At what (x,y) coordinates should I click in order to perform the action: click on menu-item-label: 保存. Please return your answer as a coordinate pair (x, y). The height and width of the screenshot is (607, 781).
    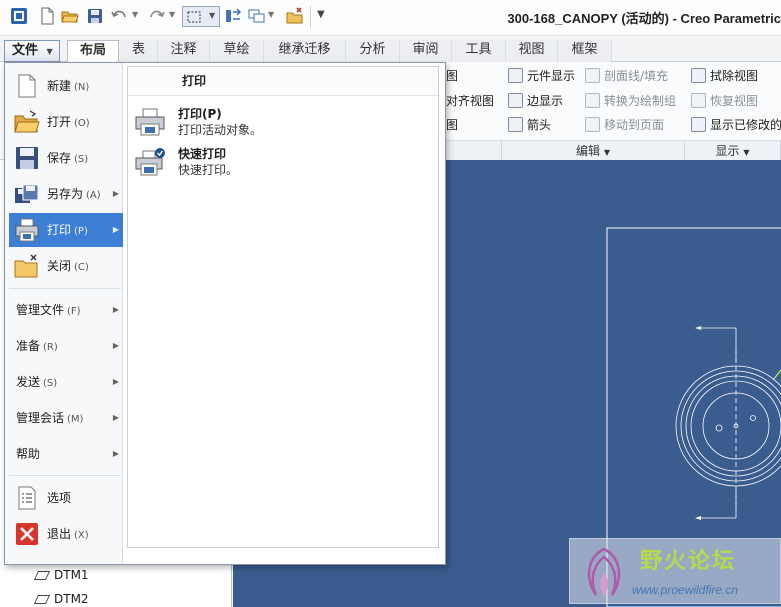
    Looking at the image, I should click on (59, 158).